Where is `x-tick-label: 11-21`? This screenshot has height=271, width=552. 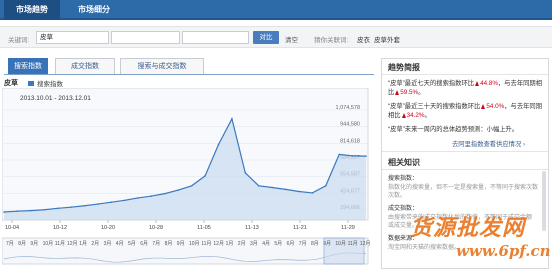 x-tick-label: 11-21 is located at coordinates (300, 228).